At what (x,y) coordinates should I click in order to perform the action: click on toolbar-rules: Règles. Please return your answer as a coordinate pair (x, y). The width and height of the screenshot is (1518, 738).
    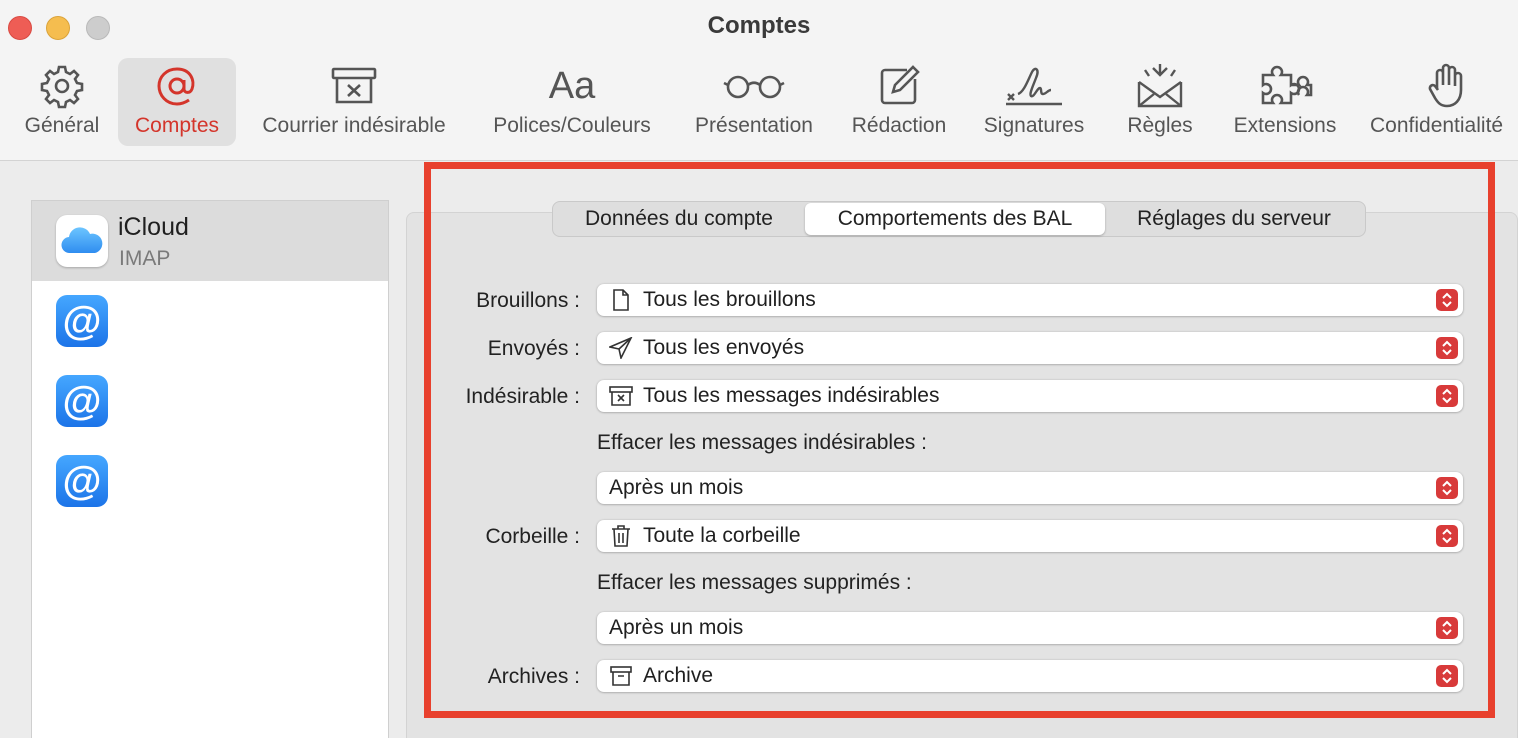
    Looking at the image, I should click on (1160, 102).